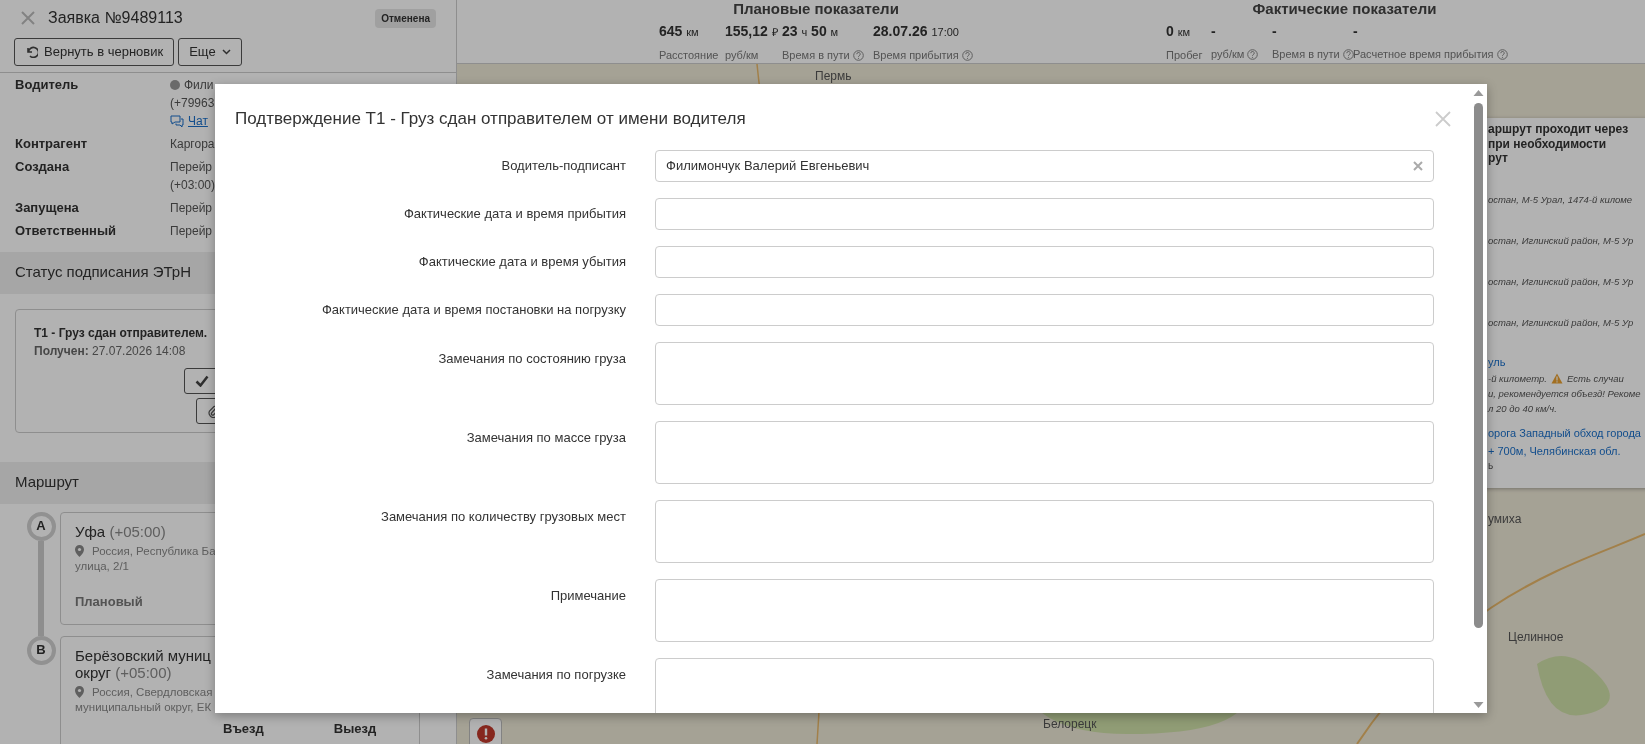 Image resolution: width=1645 pixels, height=744 pixels. Describe the element at coordinates (1070, 724) in the screenshot. I see `map-place-label: Белорецк` at that location.